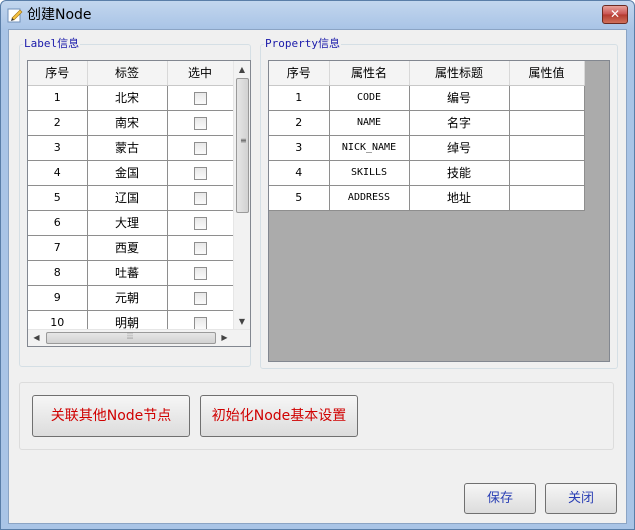 This screenshot has width=635, height=530. What do you see at coordinates (279, 416) in the screenshot?
I see `init-node-settings-button: 初始化Node基本设置` at bounding box center [279, 416].